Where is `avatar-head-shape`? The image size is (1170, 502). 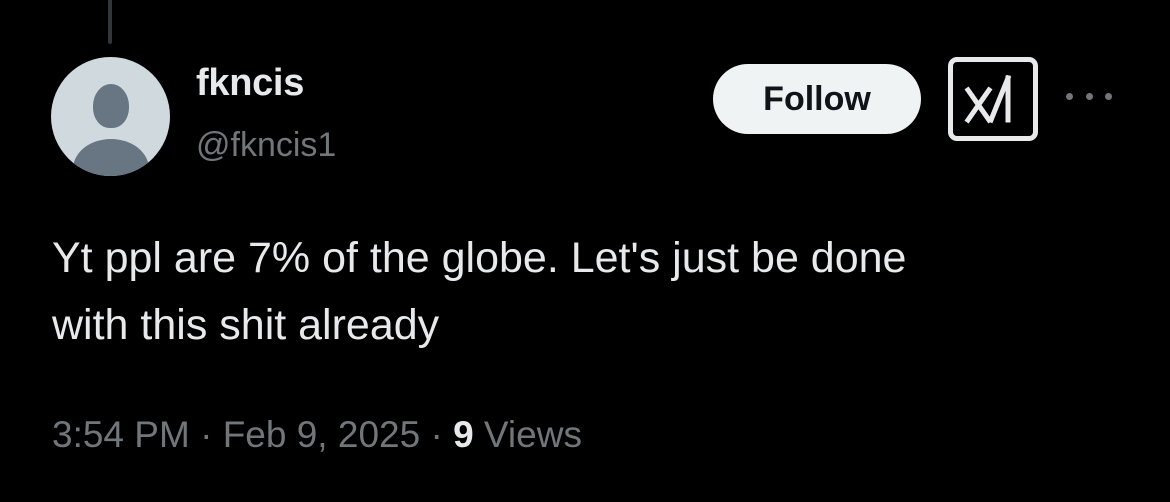
avatar-head-shape is located at coordinates (111, 106).